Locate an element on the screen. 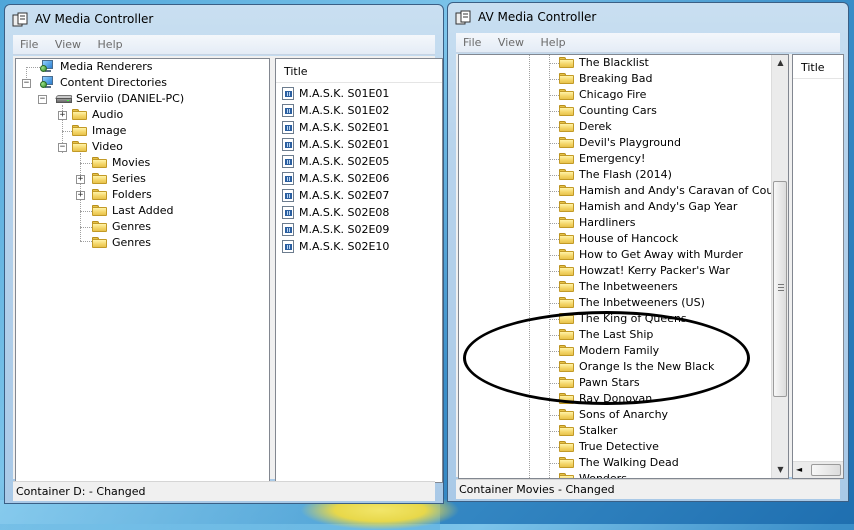  tree-item-series: Howzat! Kerry Packer's War is located at coordinates (666, 271).